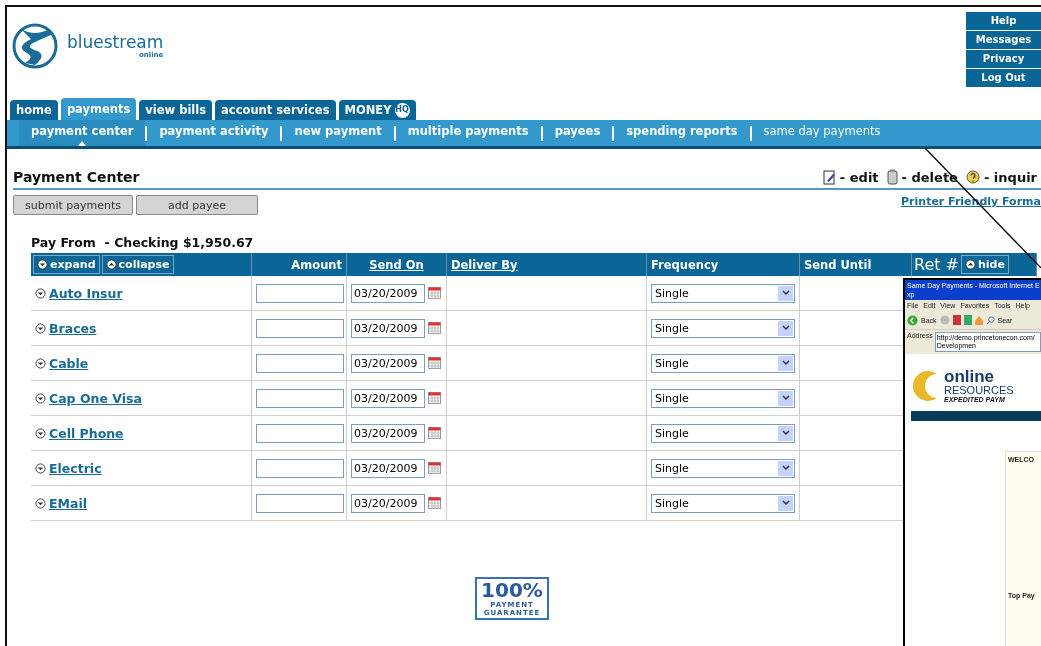 This screenshot has width=1041, height=646. What do you see at coordinates (1010, 177) in the screenshot?
I see `legend-label: - inquir` at bounding box center [1010, 177].